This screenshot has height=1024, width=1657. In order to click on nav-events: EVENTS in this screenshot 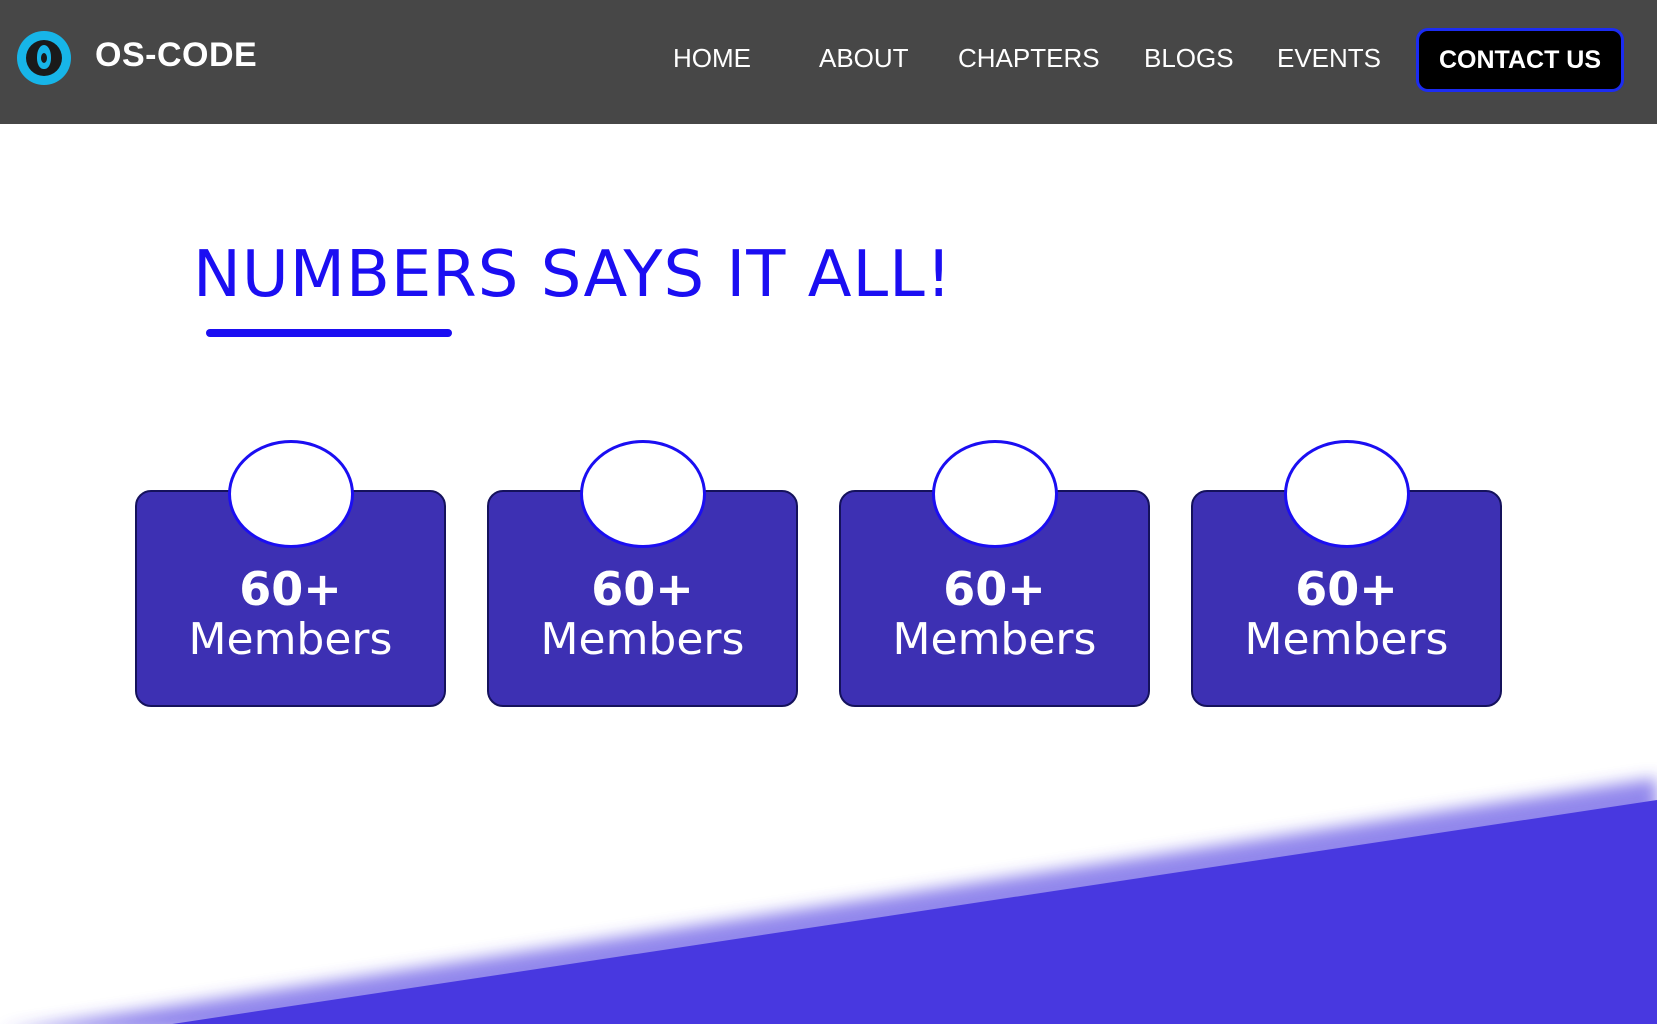, I will do `click(1329, 58)`.